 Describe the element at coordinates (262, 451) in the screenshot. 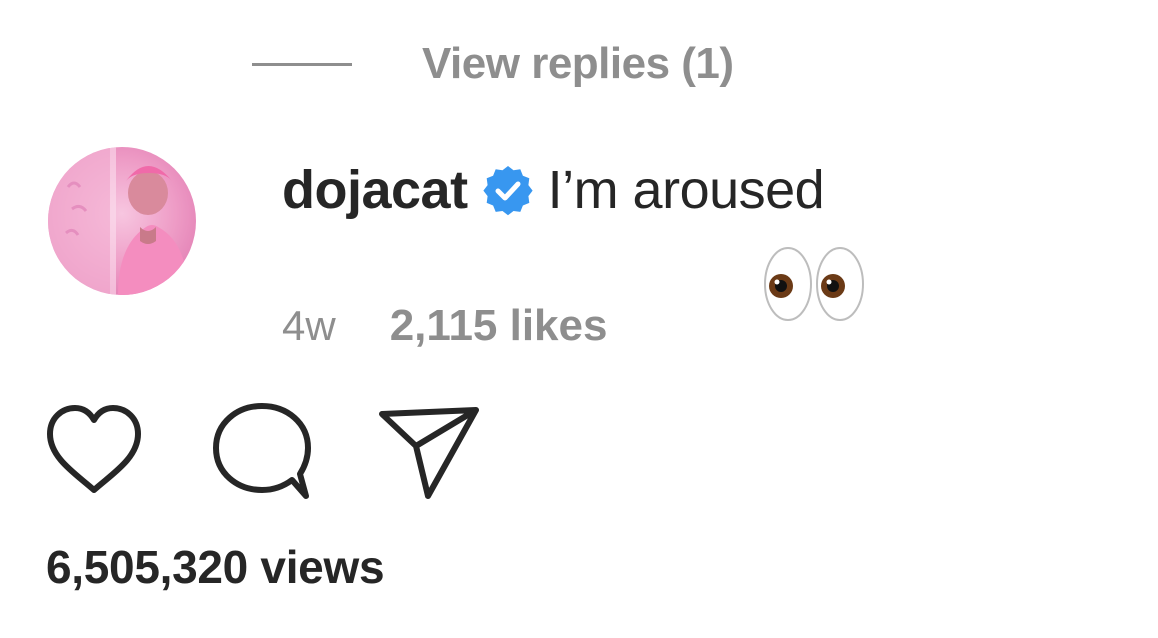

I see `comment-bubble-icon` at that location.